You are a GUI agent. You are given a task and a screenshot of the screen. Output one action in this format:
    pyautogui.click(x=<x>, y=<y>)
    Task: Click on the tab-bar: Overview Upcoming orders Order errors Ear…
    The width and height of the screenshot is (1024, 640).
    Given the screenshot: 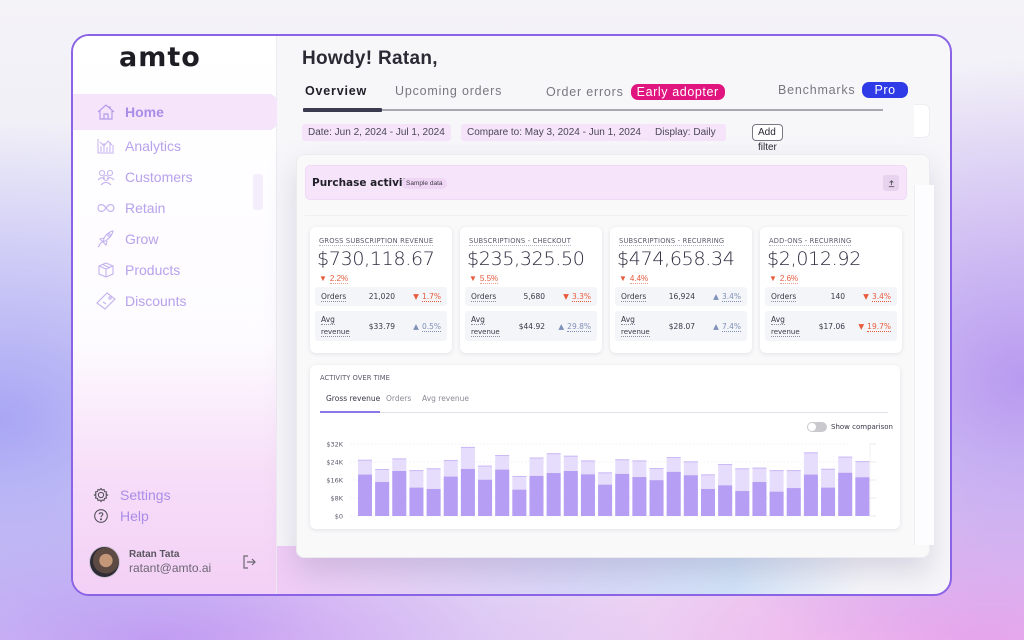 What is the action you would take?
    pyautogui.click(x=605, y=97)
    